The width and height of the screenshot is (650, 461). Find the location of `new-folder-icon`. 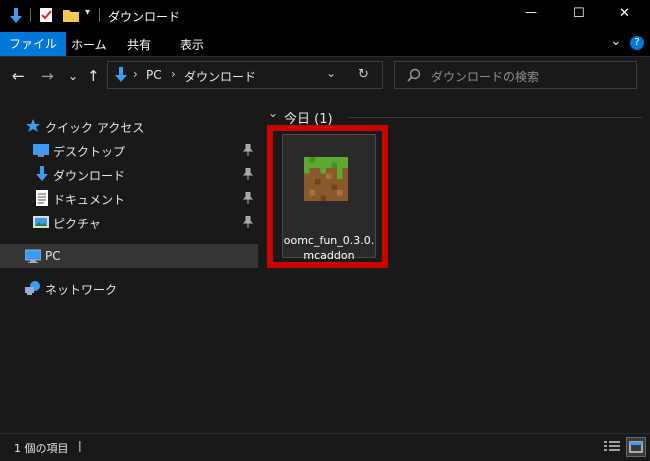

new-folder-icon is located at coordinates (71, 15).